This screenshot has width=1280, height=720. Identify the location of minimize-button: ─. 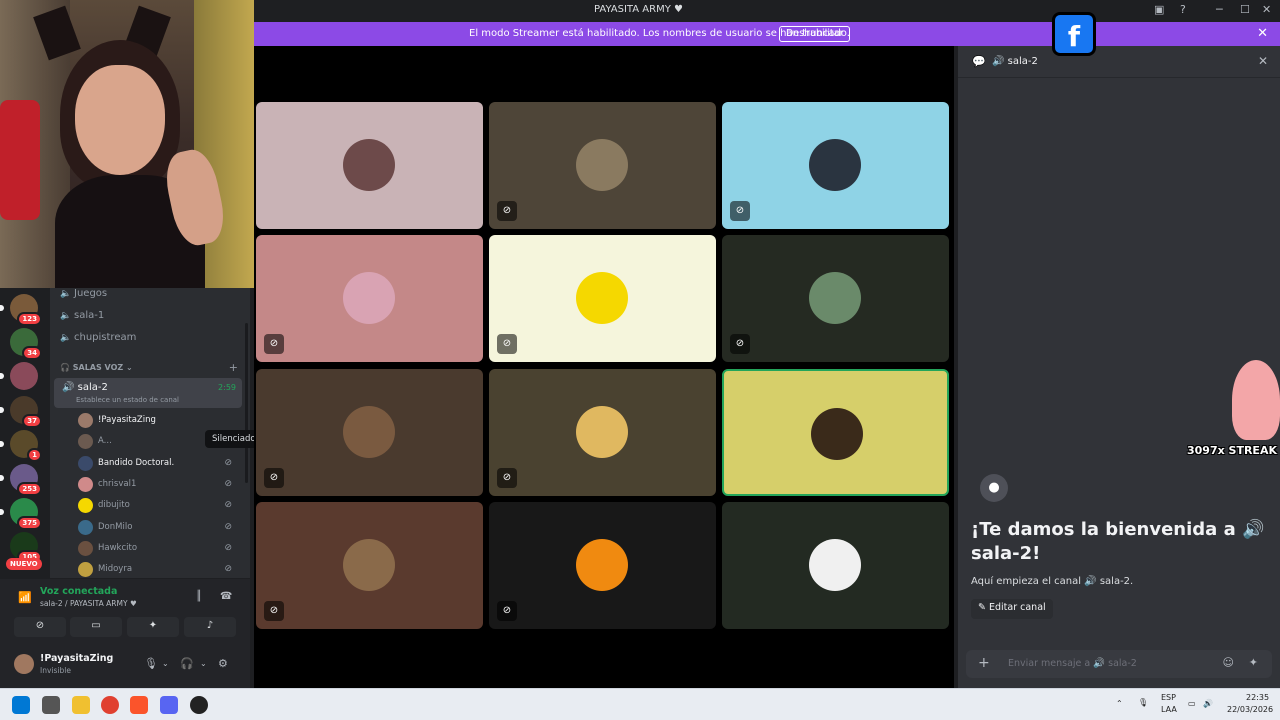
(1219, 9).